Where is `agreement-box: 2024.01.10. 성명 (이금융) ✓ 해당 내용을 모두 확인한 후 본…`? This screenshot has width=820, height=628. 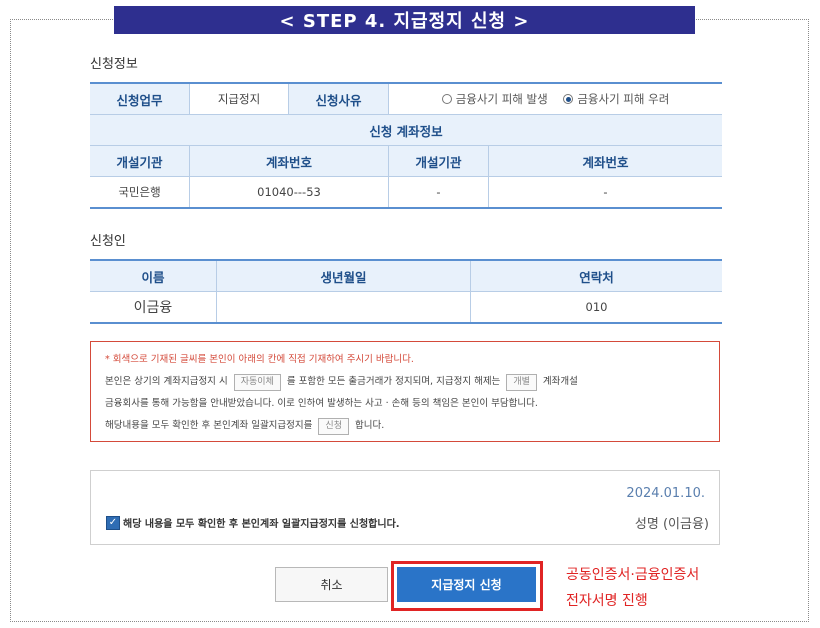
agreement-box: 2024.01.10. 성명 (이금융) ✓ 해당 내용을 모두 확인한 후 본… is located at coordinates (405, 507).